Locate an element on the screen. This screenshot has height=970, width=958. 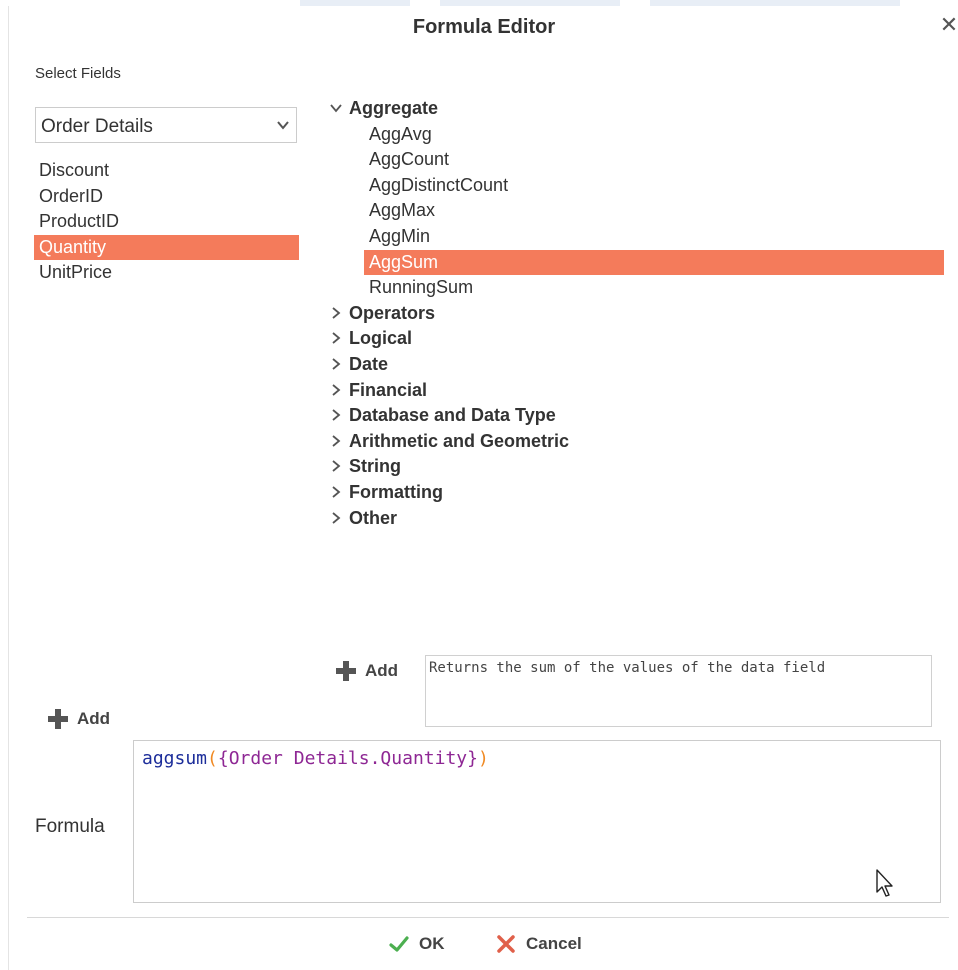
field-item-productid: ProductID is located at coordinates (166, 222).